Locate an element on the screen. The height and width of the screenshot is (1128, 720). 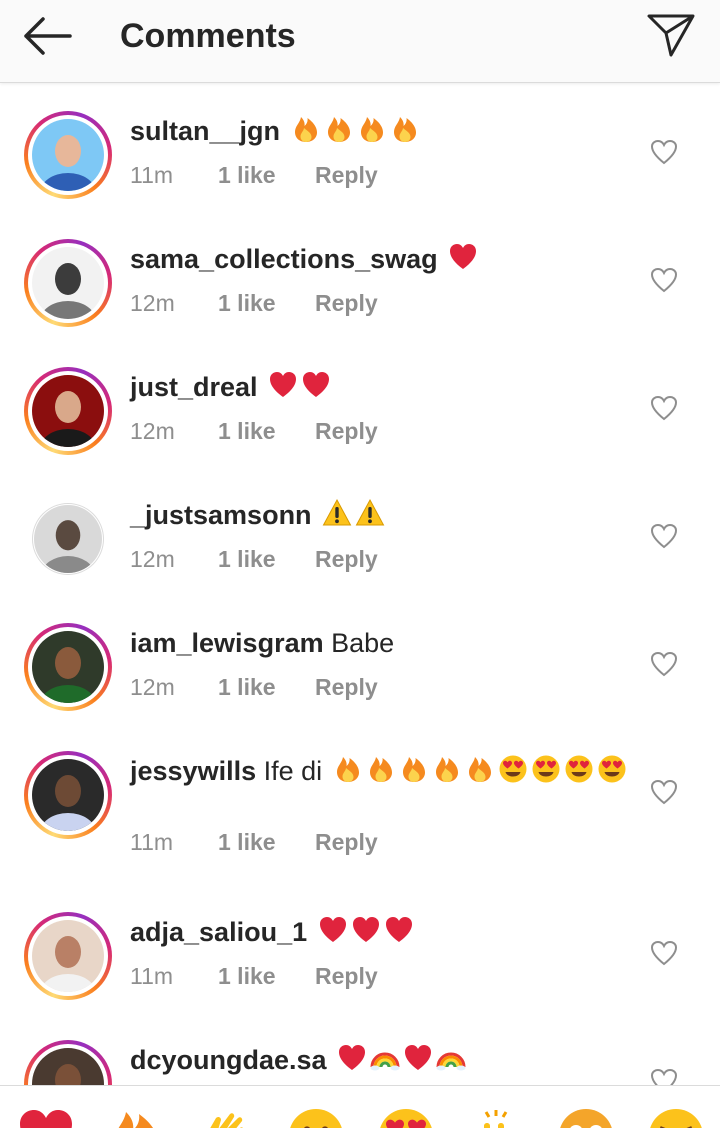
quick-fire-emoji-button is located at coordinates (136, 1117).